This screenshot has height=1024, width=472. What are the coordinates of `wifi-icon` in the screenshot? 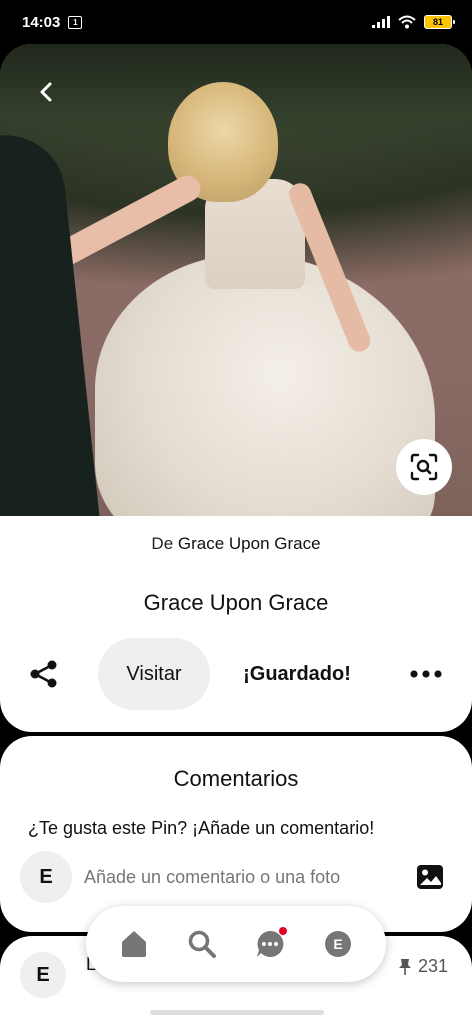 It's located at (407, 22).